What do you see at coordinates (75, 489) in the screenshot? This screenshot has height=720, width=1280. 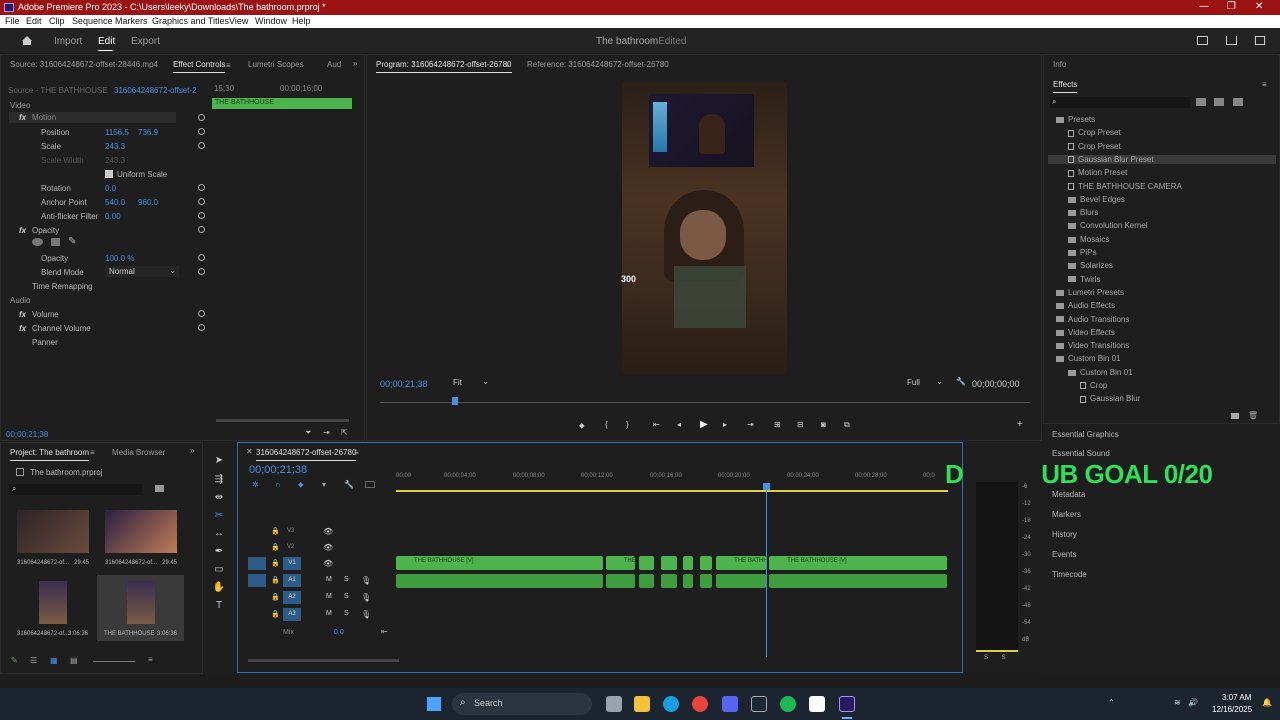 I see `project-search-field: ⌕` at bounding box center [75, 489].